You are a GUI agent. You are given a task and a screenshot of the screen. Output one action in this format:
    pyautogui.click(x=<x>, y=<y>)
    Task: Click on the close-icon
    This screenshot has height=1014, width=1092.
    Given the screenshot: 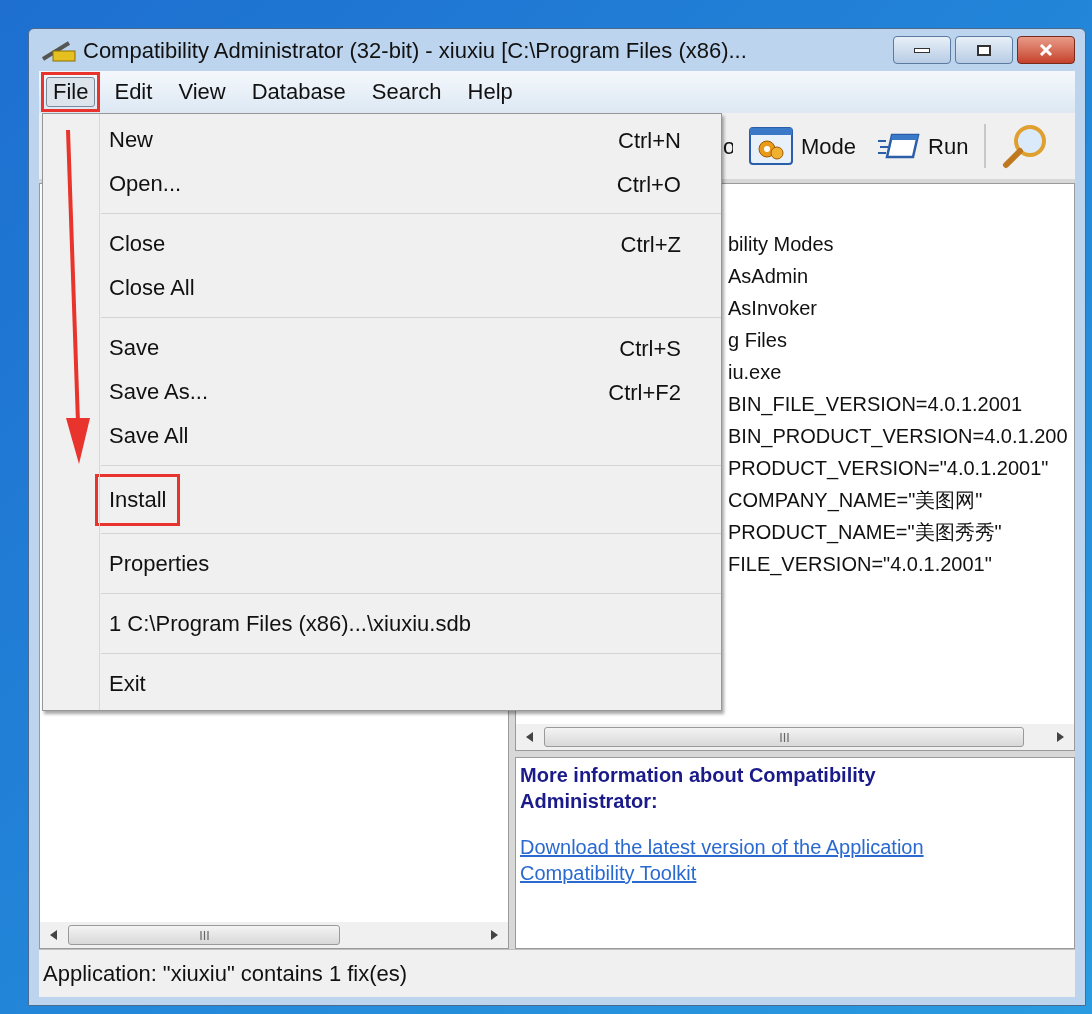 What is the action you would take?
    pyautogui.click(x=1046, y=50)
    